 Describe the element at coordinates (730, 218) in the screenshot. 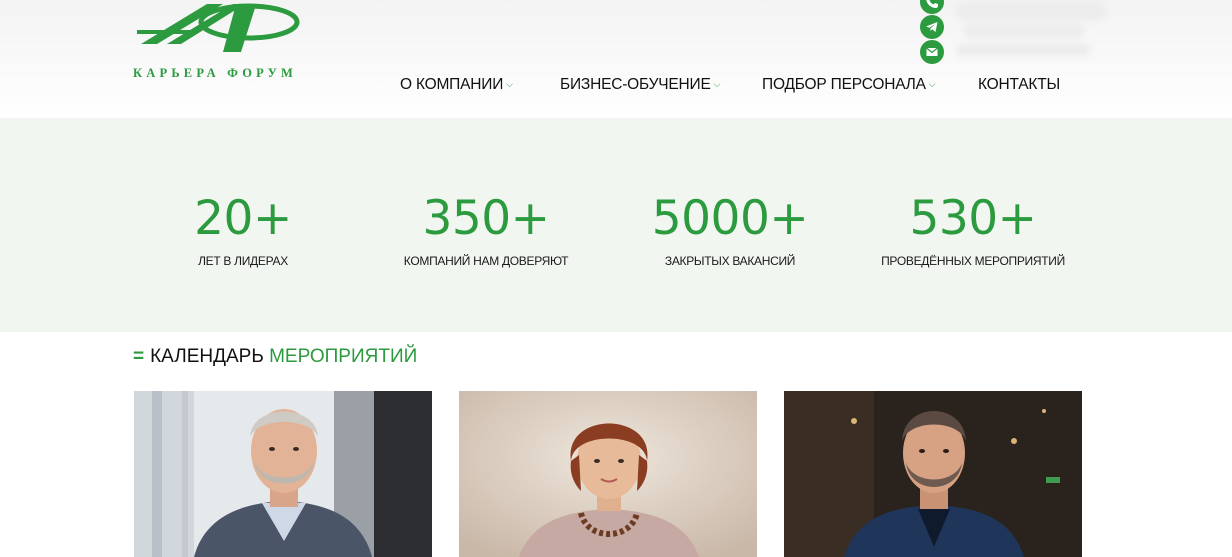

I see `stat-value: 5000+` at that location.